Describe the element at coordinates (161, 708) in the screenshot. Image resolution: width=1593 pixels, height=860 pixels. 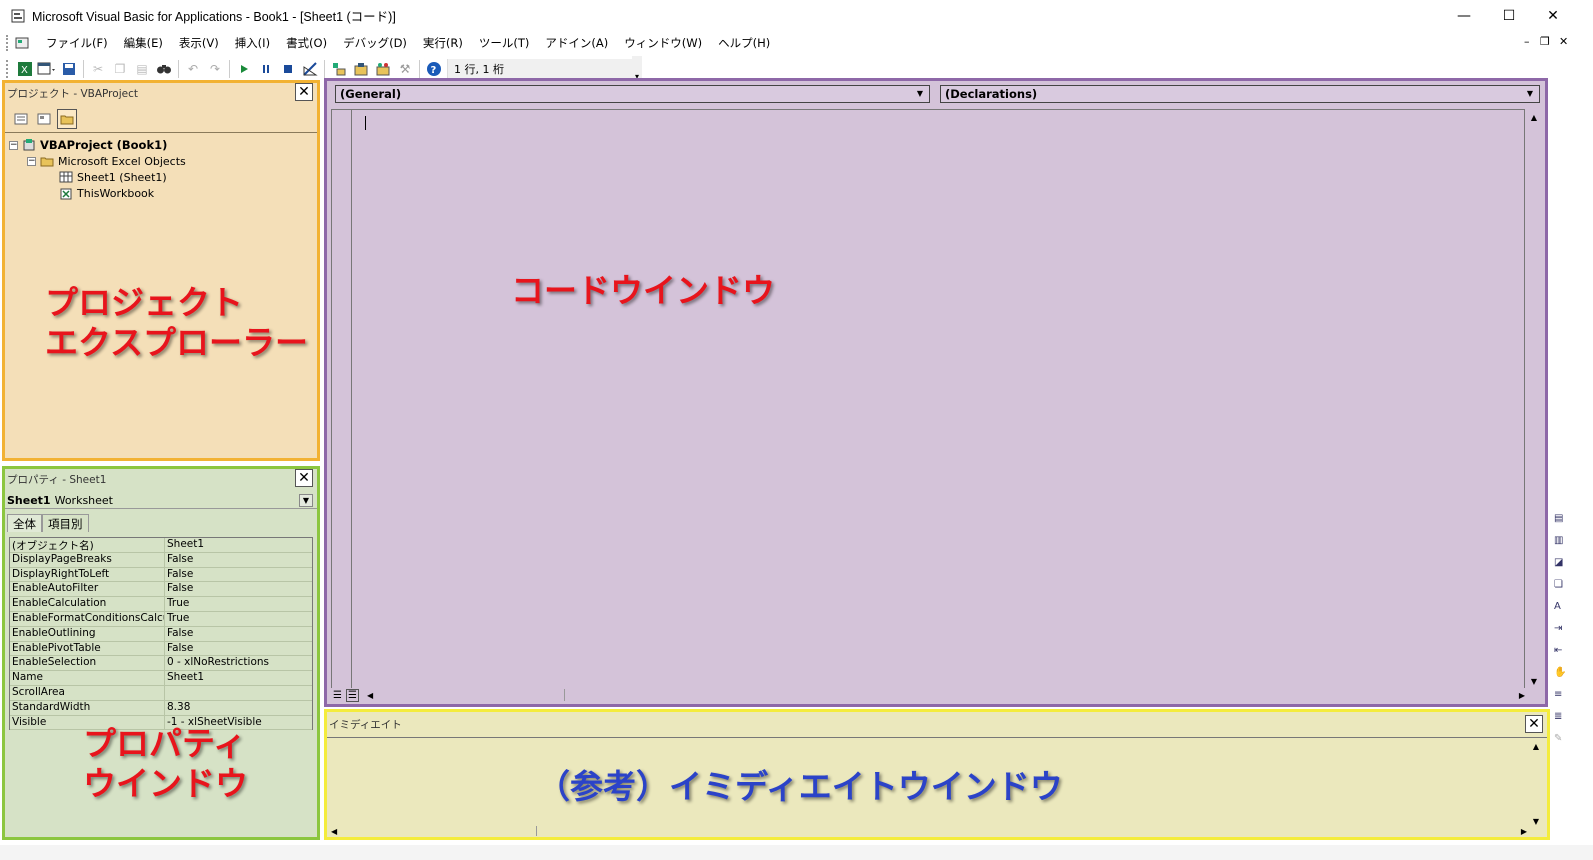
I see `property-row: StandardWidth 8.38` at that location.